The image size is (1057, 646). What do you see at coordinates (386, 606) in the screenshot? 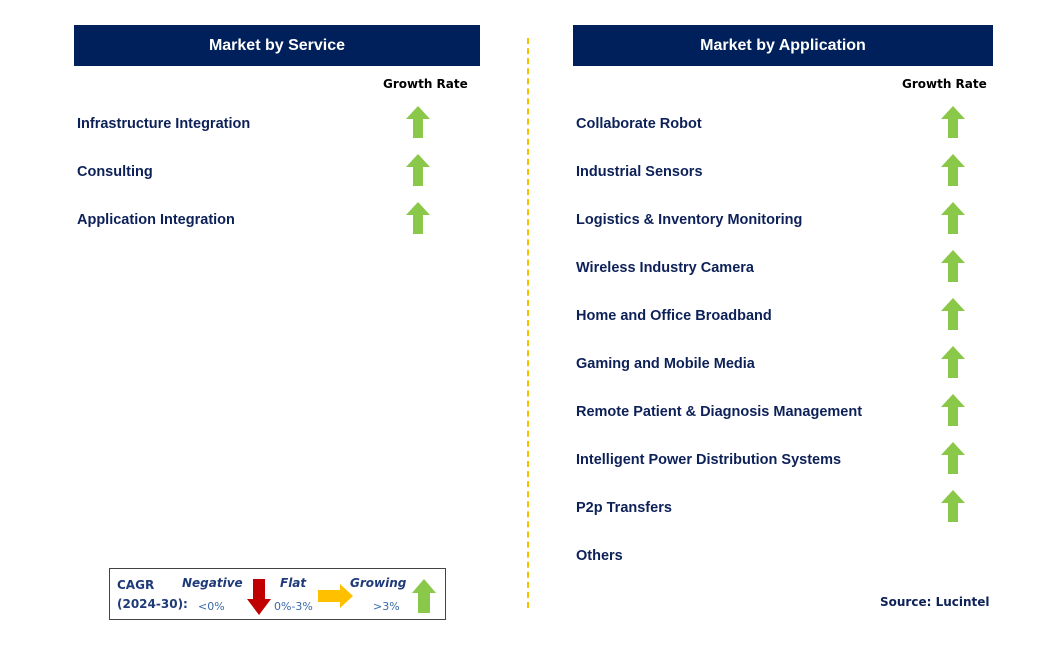
I see `legend-growing-range: >3%` at bounding box center [386, 606].